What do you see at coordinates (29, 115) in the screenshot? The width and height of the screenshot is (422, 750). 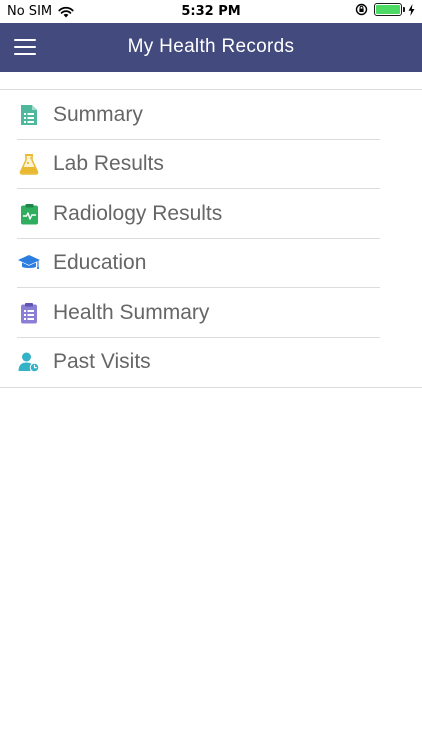 I see `document-list-icon` at bounding box center [29, 115].